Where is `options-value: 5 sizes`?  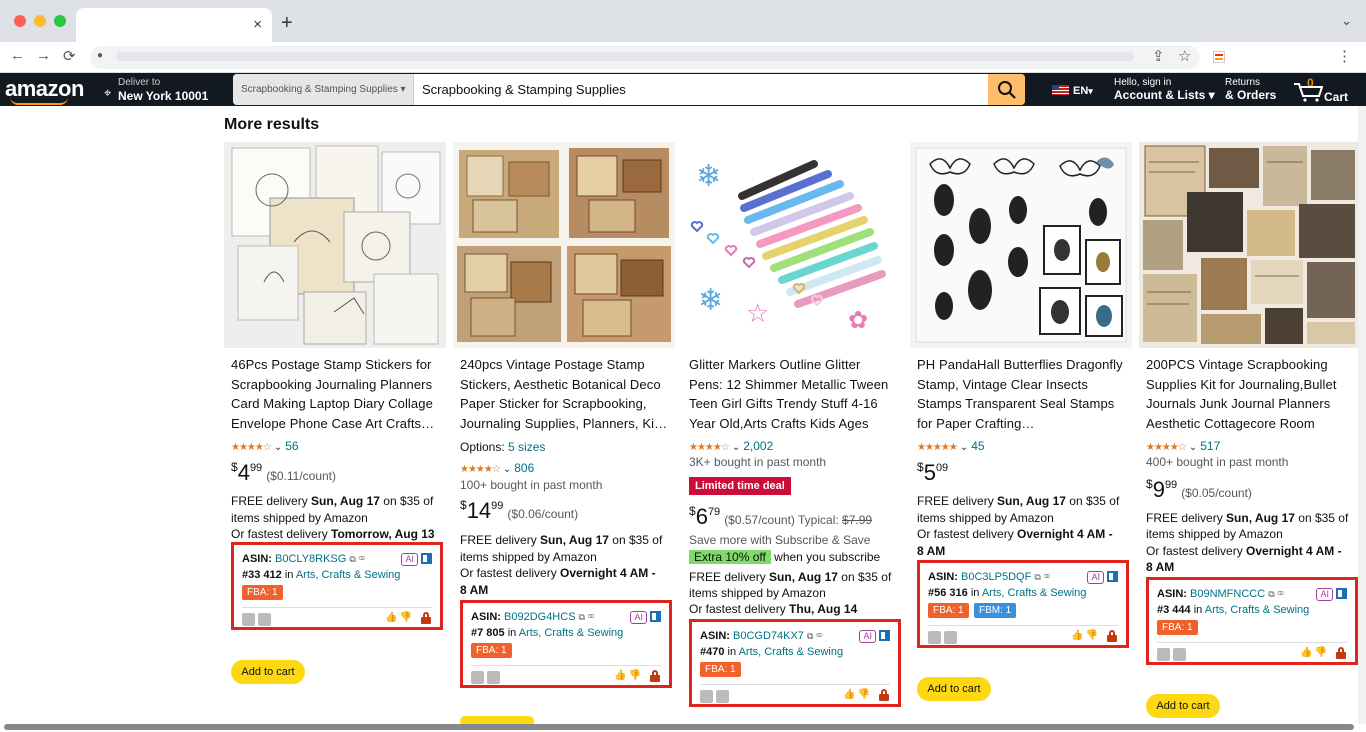 options-value: 5 sizes is located at coordinates (526, 447).